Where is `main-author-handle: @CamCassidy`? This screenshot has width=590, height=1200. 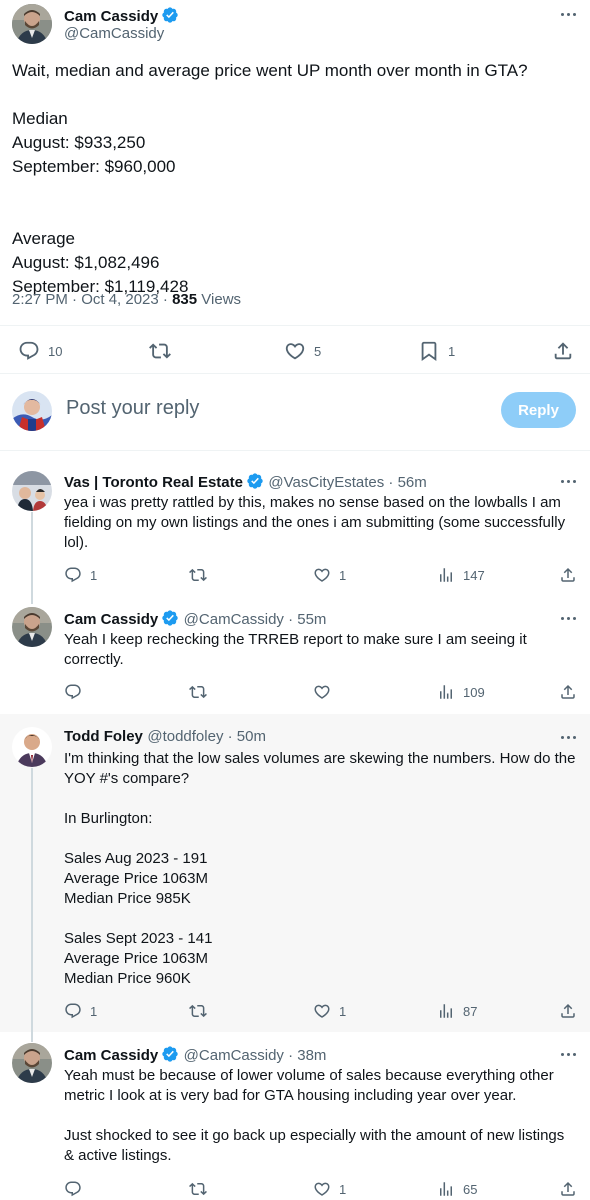 main-author-handle: @CamCassidy is located at coordinates (114, 33).